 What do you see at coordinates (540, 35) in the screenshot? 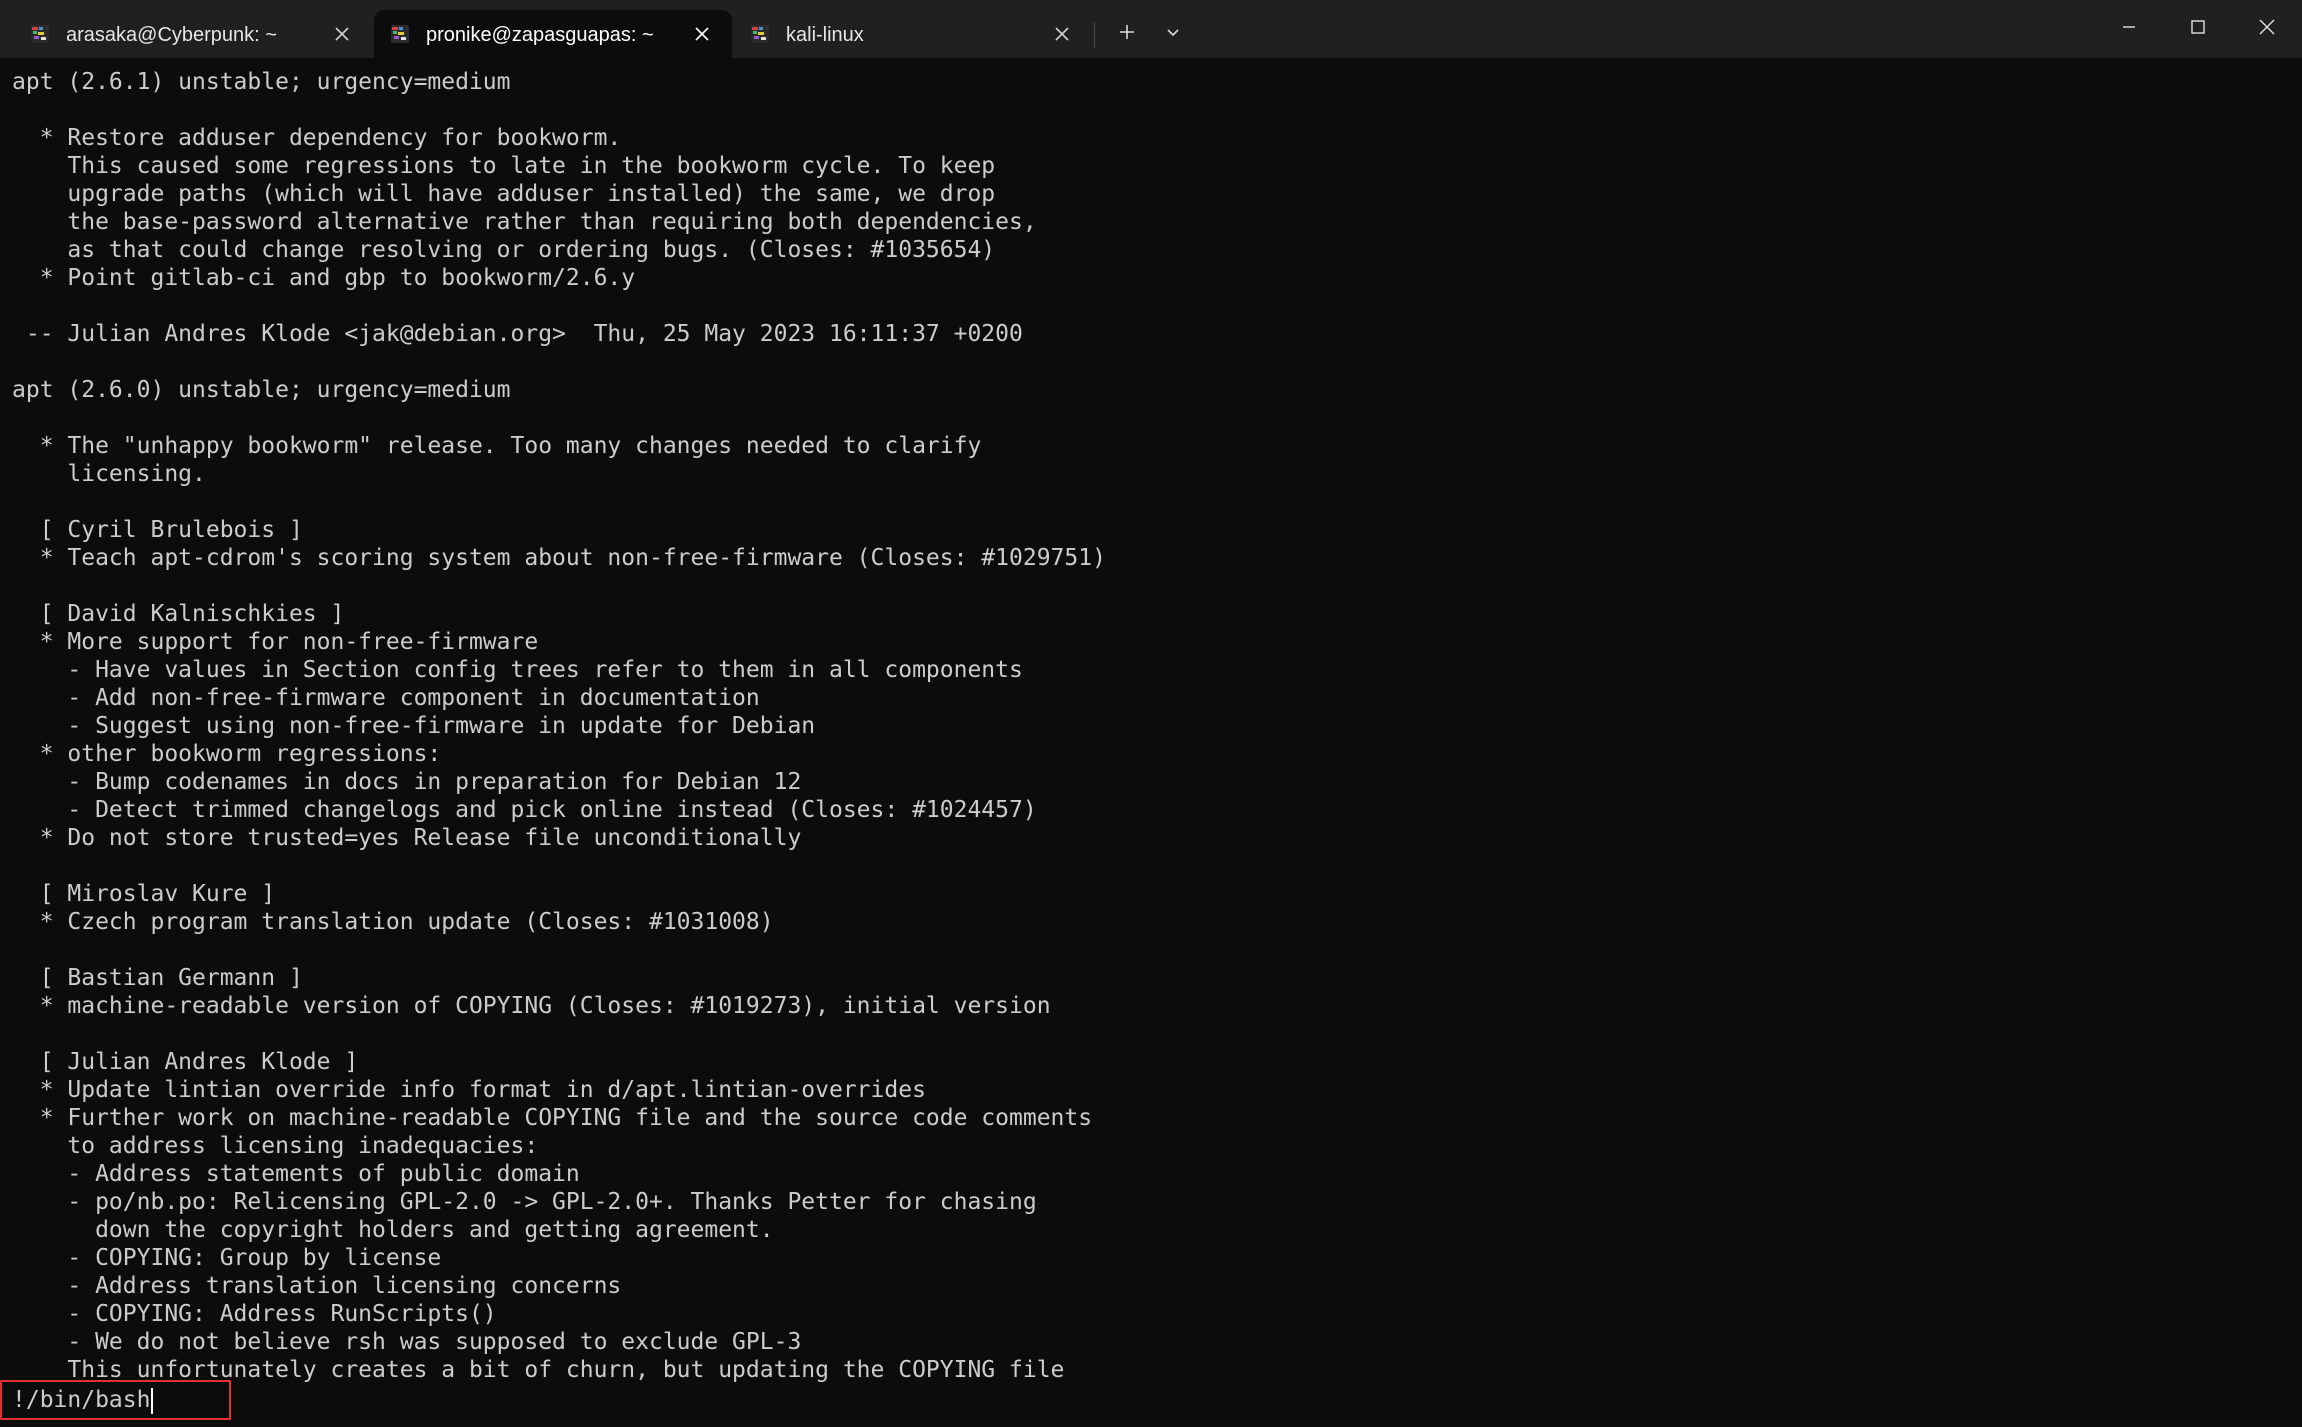
I see `tab-label: pronike@zapasguapas: ~` at bounding box center [540, 35].